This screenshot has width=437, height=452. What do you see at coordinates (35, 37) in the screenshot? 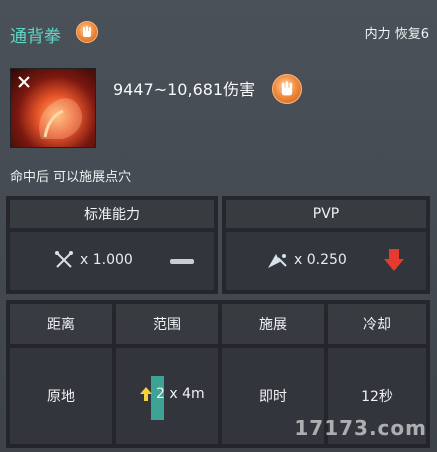
I see `skill-title: 通背拳` at bounding box center [35, 37].